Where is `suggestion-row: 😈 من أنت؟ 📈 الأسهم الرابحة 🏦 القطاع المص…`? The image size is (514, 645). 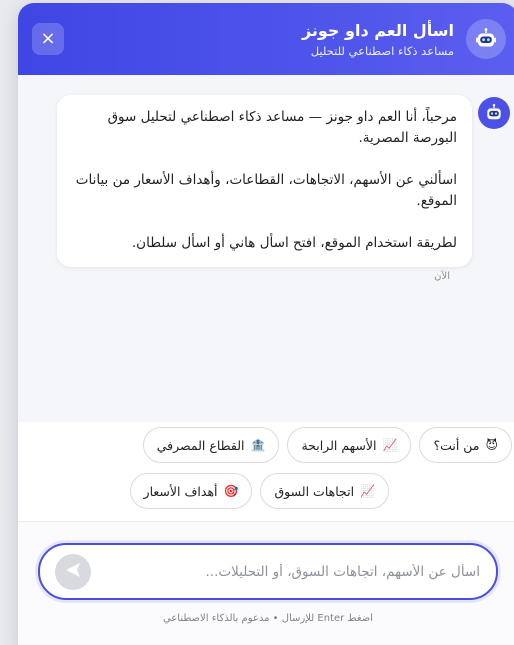 suggestion-row: 😈 من أنت؟ 📈 الأسهم الرابحة 🏦 القطاع المص… is located at coordinates (265, 445).